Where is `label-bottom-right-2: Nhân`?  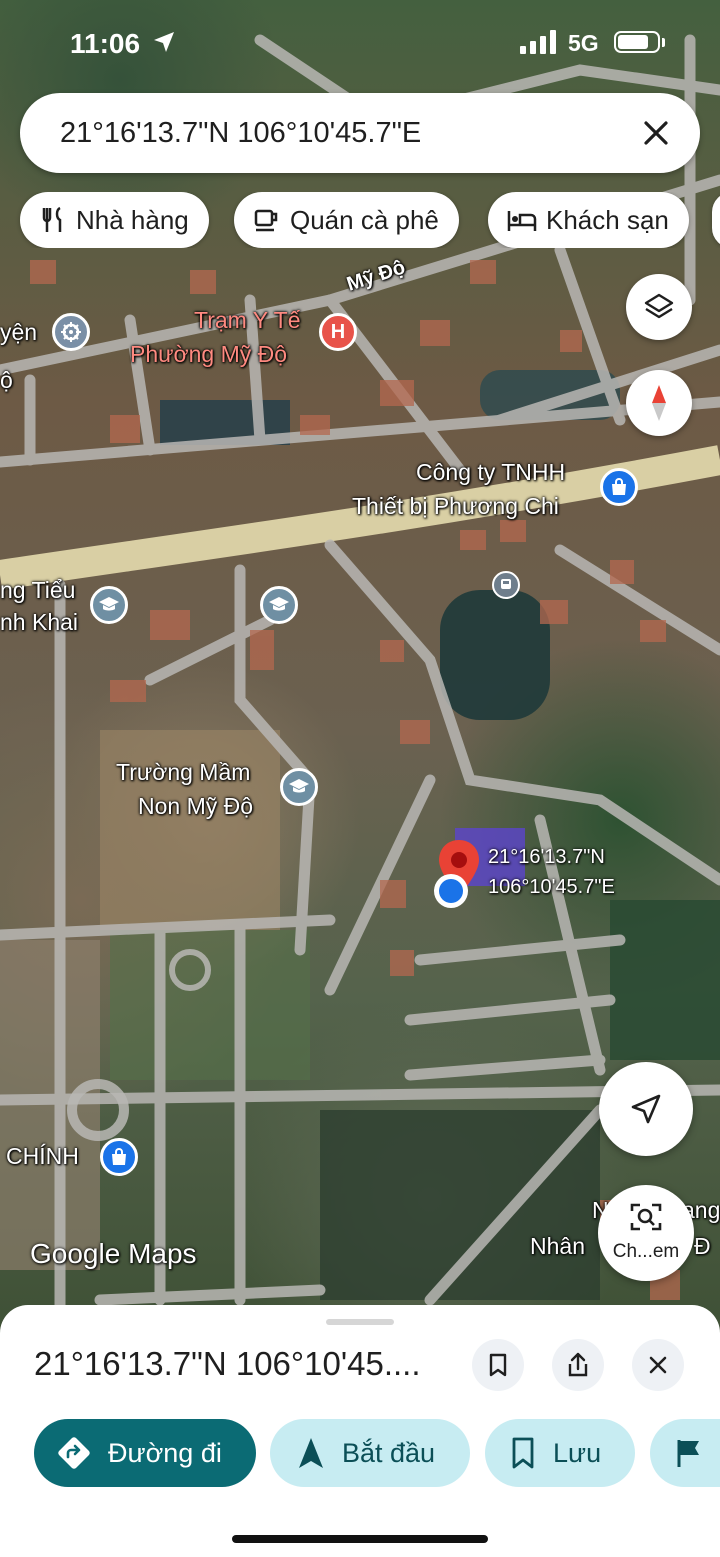
label-bottom-right-2: Nhân is located at coordinates (557, 1246).